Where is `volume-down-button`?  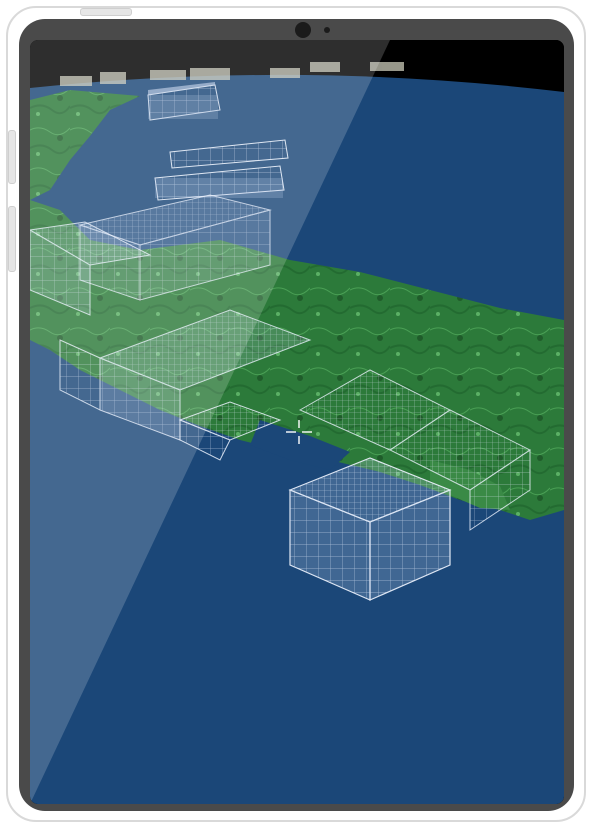
volume-down-button is located at coordinates (12, 239).